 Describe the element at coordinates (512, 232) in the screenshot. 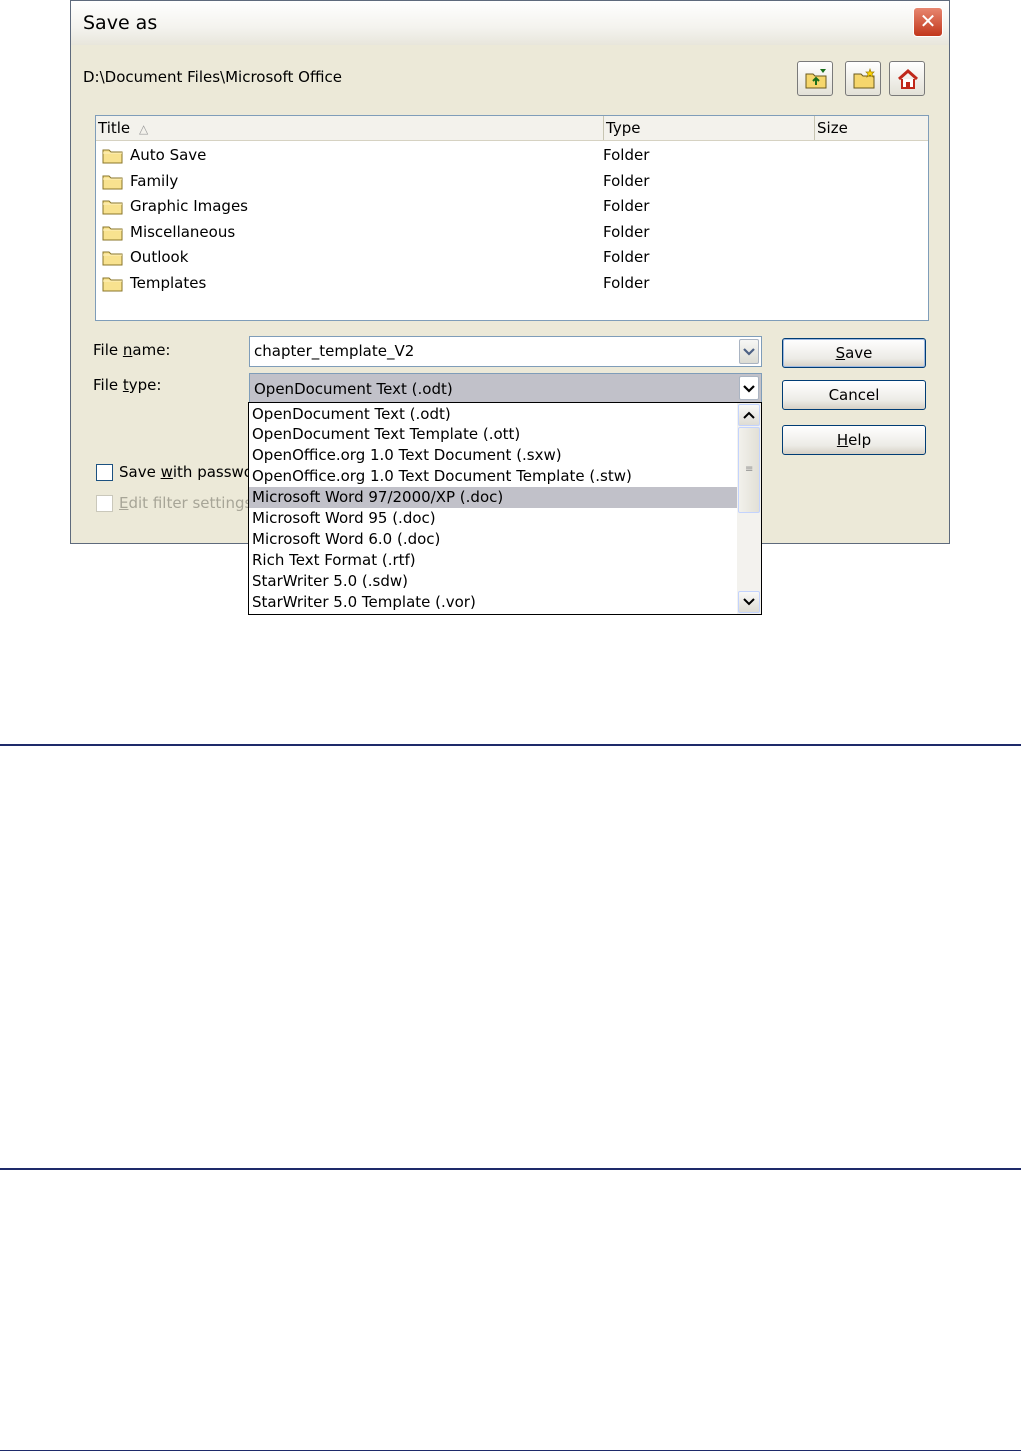

I see `file-row: Miscellaneous Folder` at that location.